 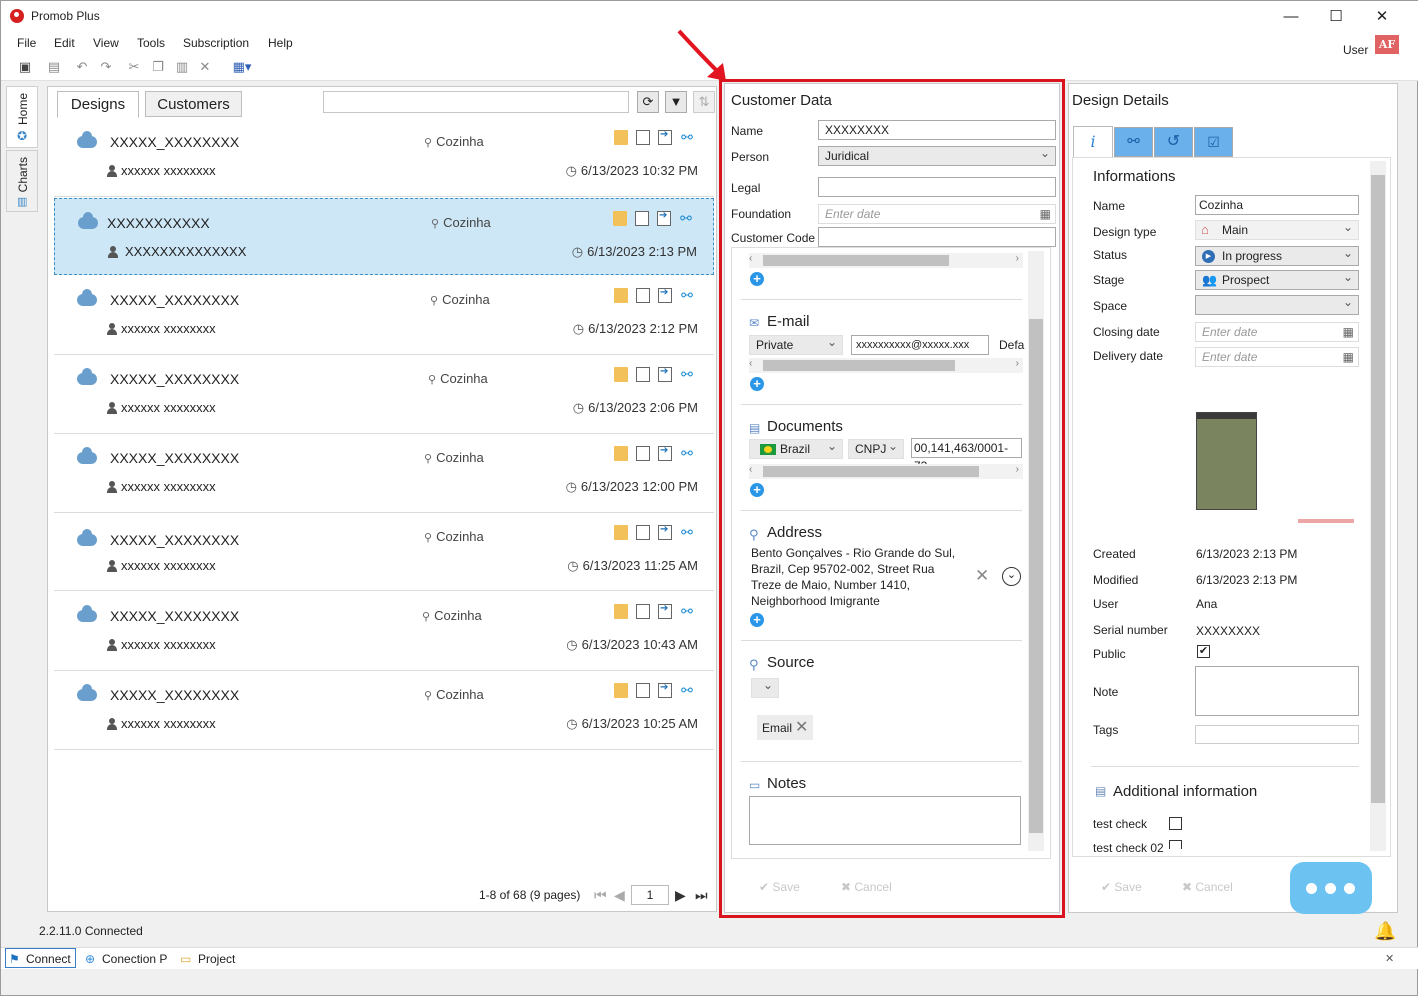 I want to click on prev-page-button: ◀, so click(x=619, y=895).